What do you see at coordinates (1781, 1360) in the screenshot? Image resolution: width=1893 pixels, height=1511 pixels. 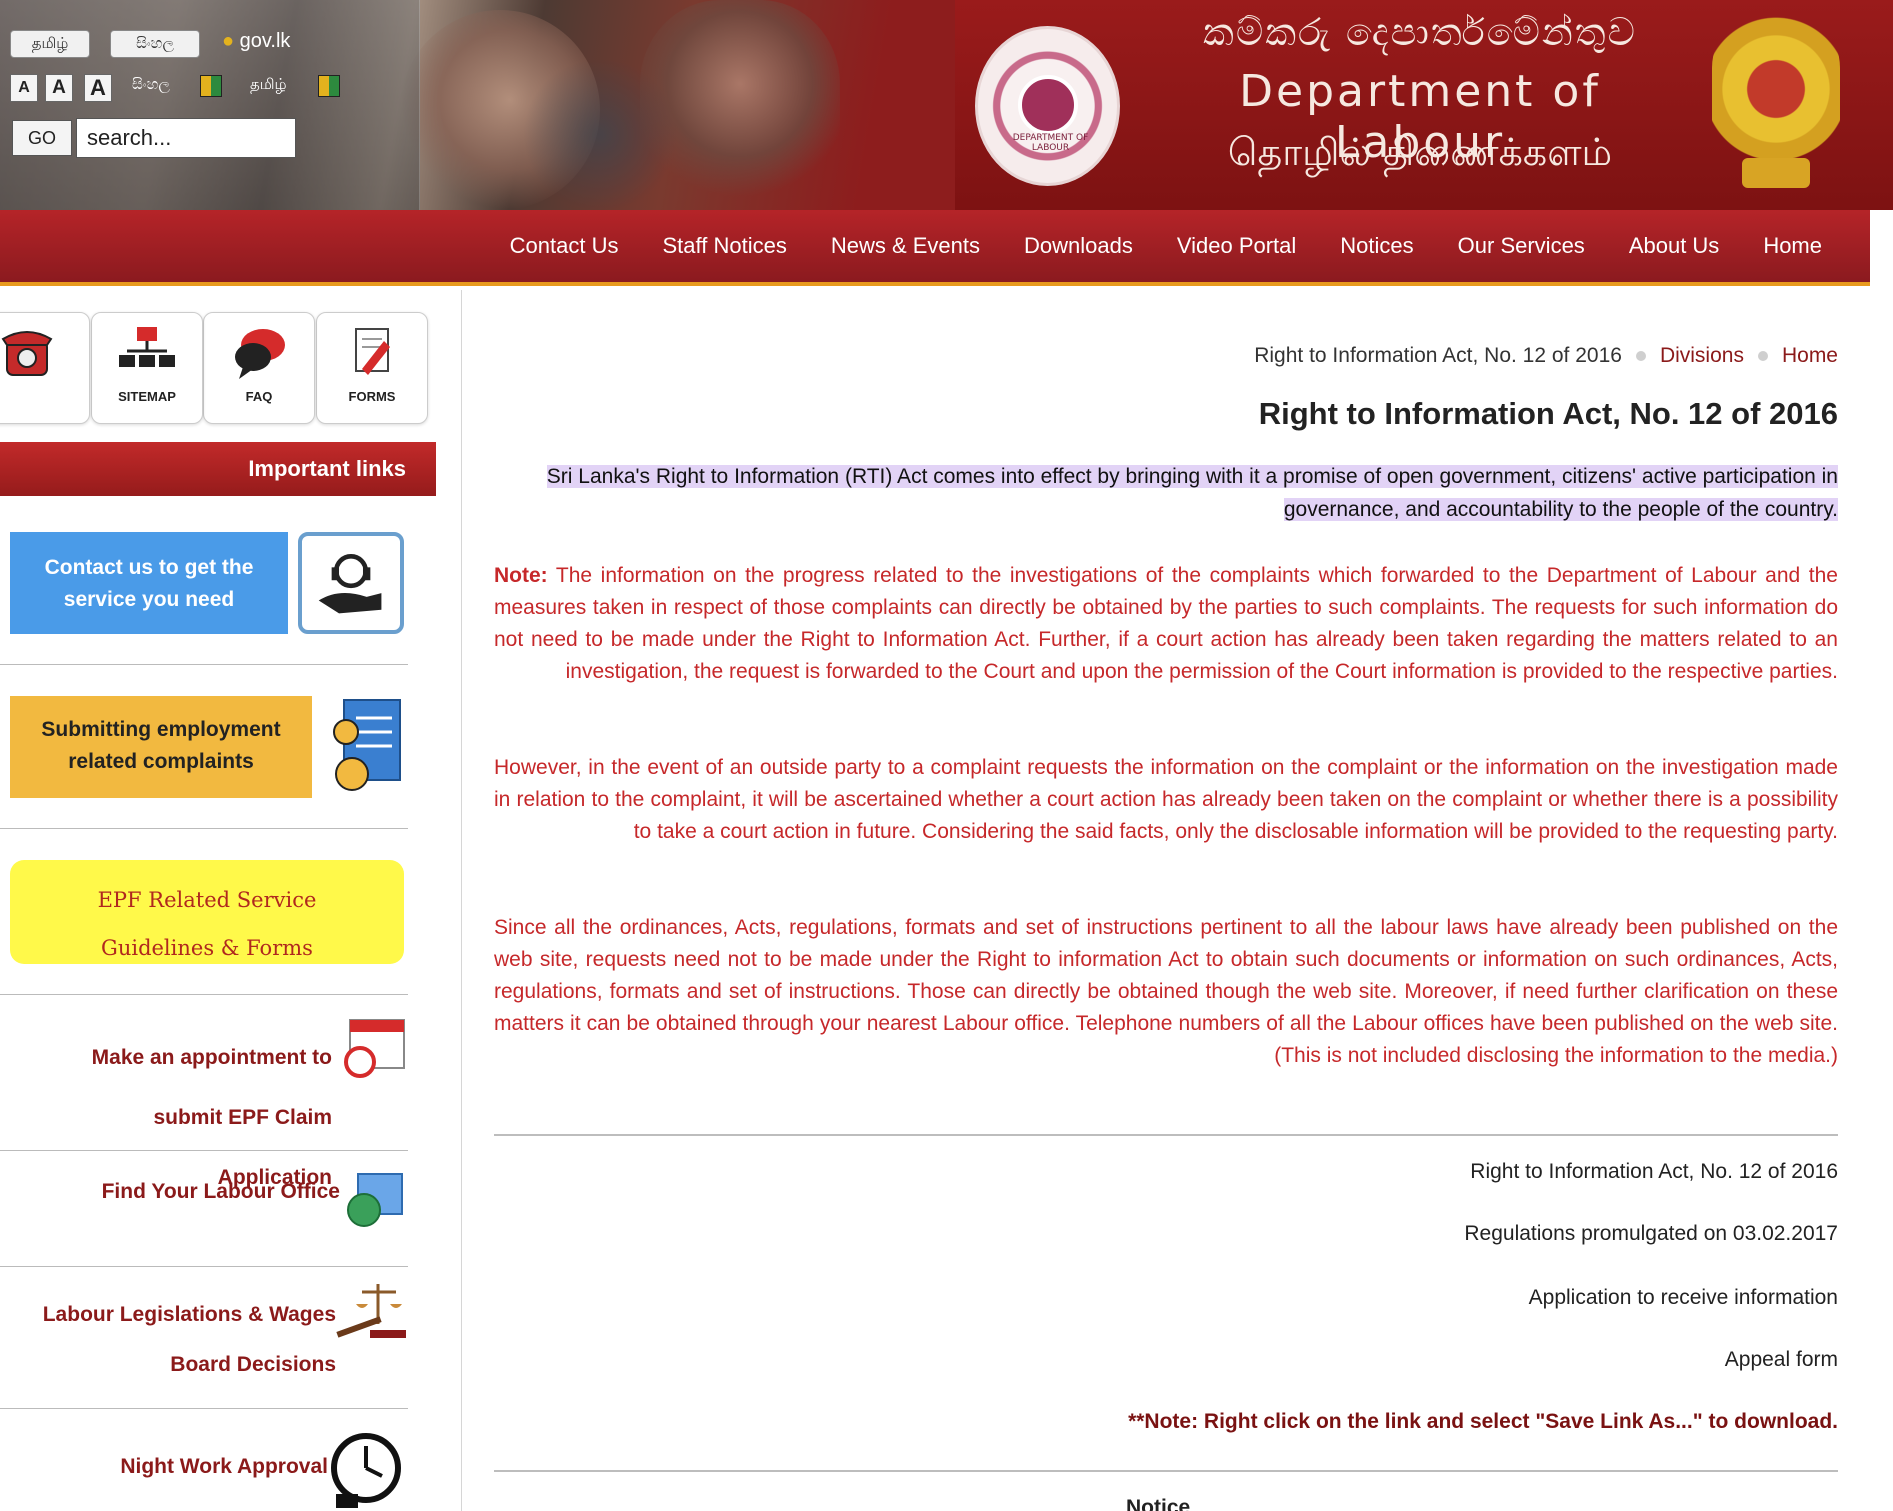 I see `appeal-form-link: Appeal form` at bounding box center [1781, 1360].